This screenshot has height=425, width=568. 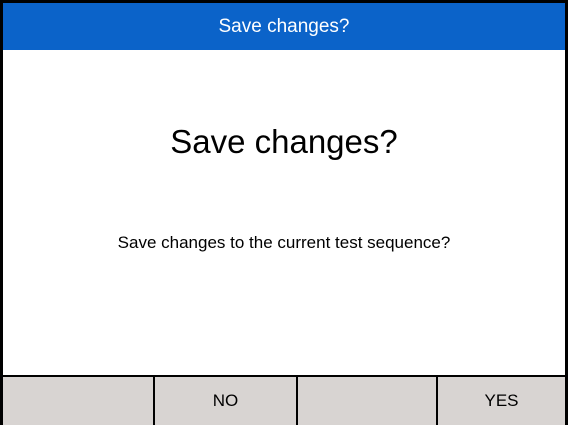 What do you see at coordinates (368, 401) in the screenshot?
I see `softkey-3-button` at bounding box center [368, 401].